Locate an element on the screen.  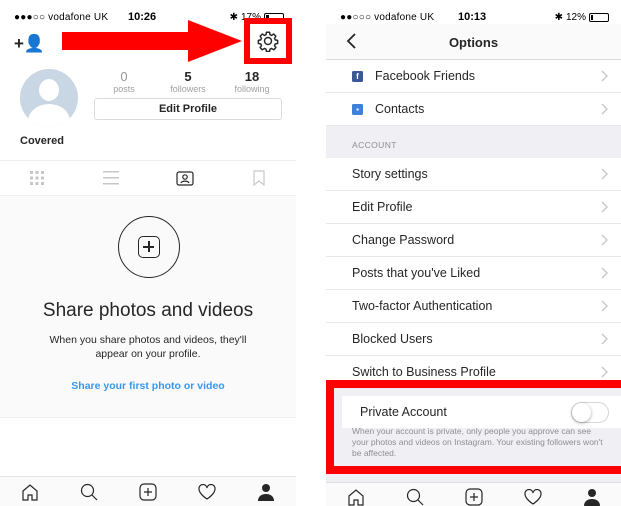
status-time: 10:13 is located at coordinates (472, 17).